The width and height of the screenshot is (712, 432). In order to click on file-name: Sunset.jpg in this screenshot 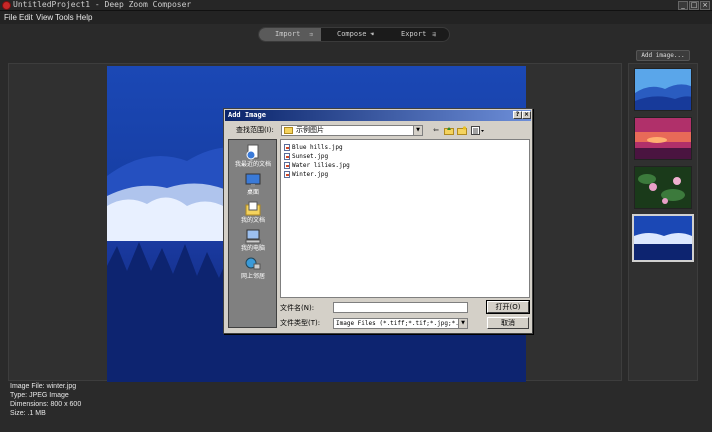, I will do `click(310, 156)`.